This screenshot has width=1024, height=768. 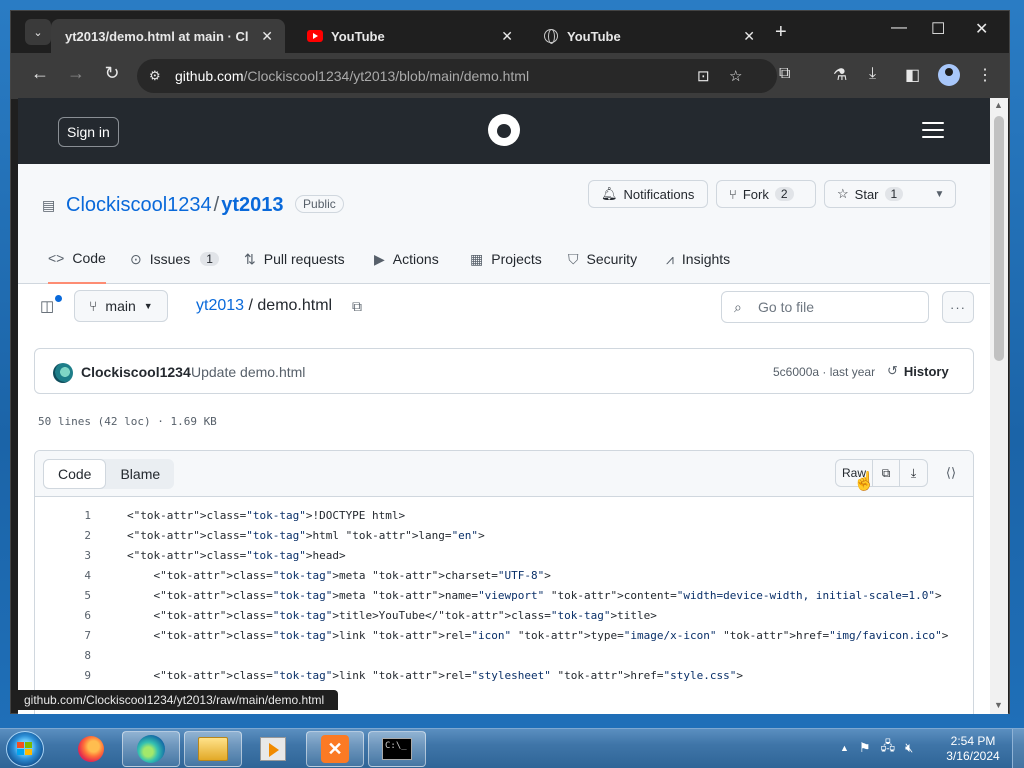 I want to click on labs-icon: ⚗, so click(x=840, y=75).